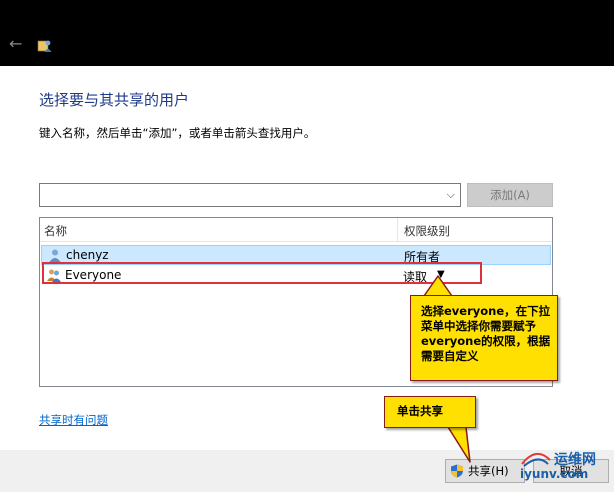  Describe the element at coordinates (55, 231) in the screenshot. I see `column-header-name: 名称` at that location.